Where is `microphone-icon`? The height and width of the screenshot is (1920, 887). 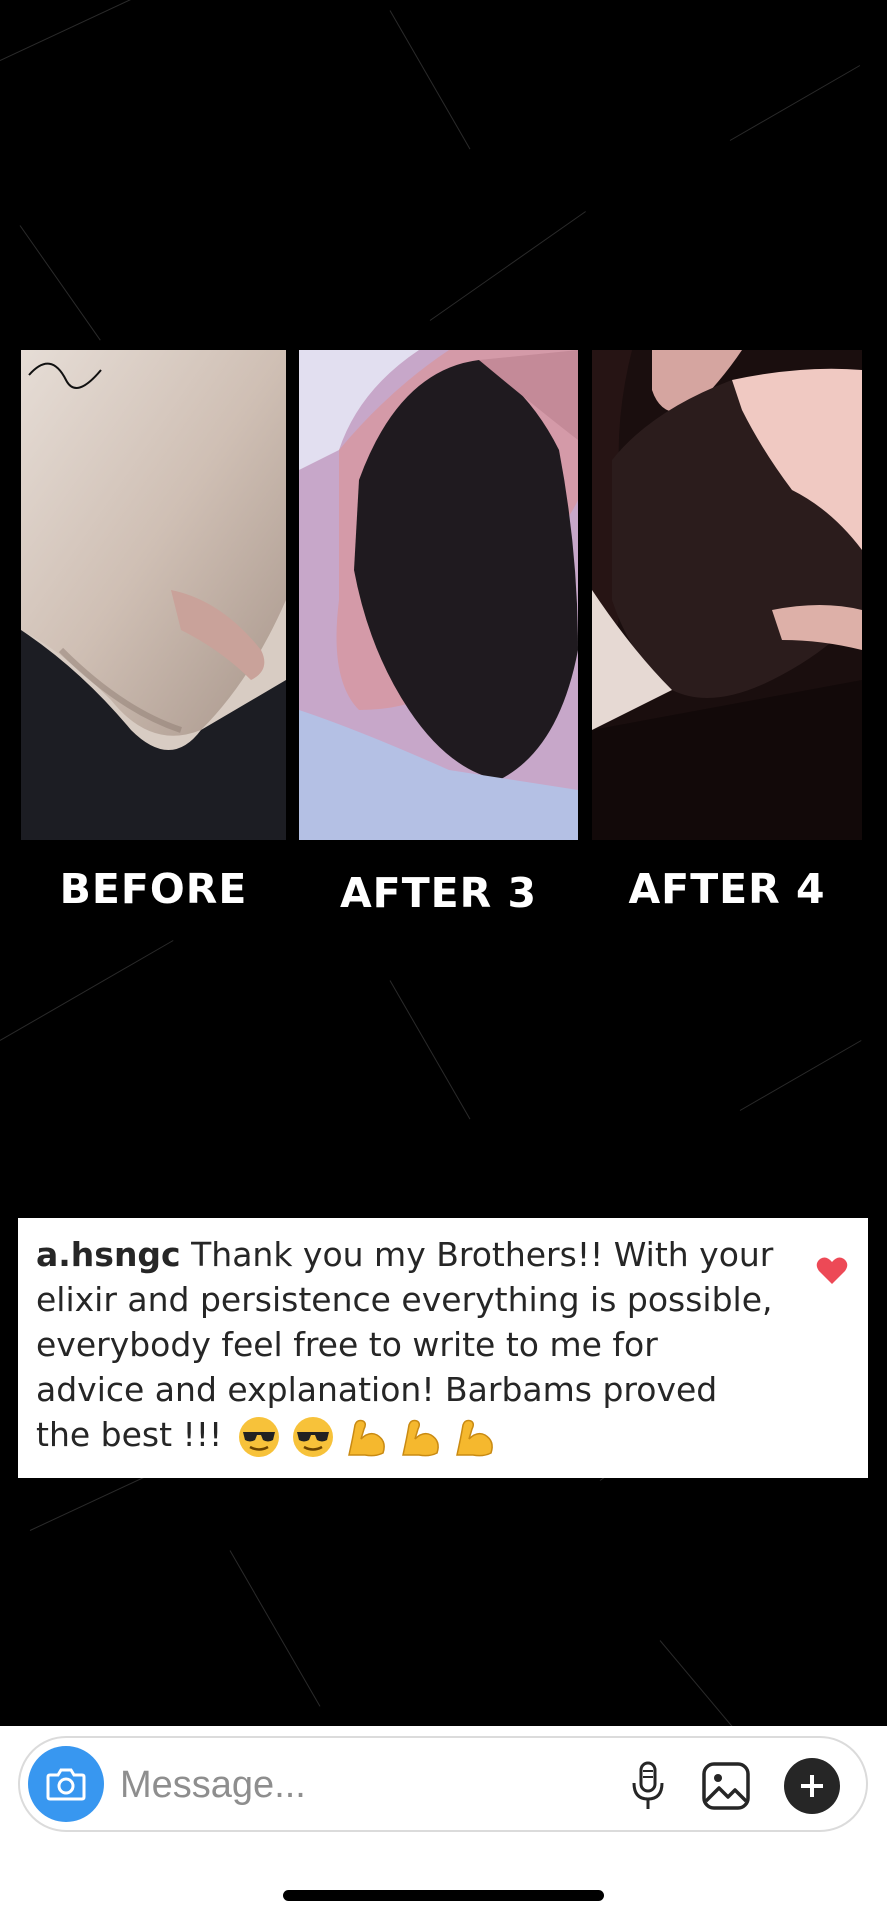
microphone-icon is located at coordinates (648, 1785).